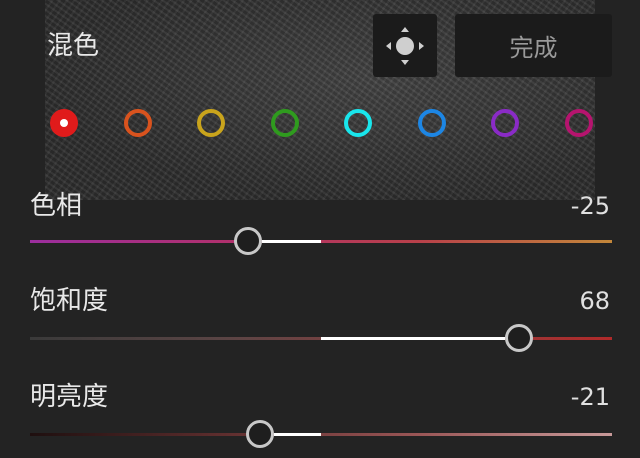  I want to click on target-move-icon, so click(405, 45).